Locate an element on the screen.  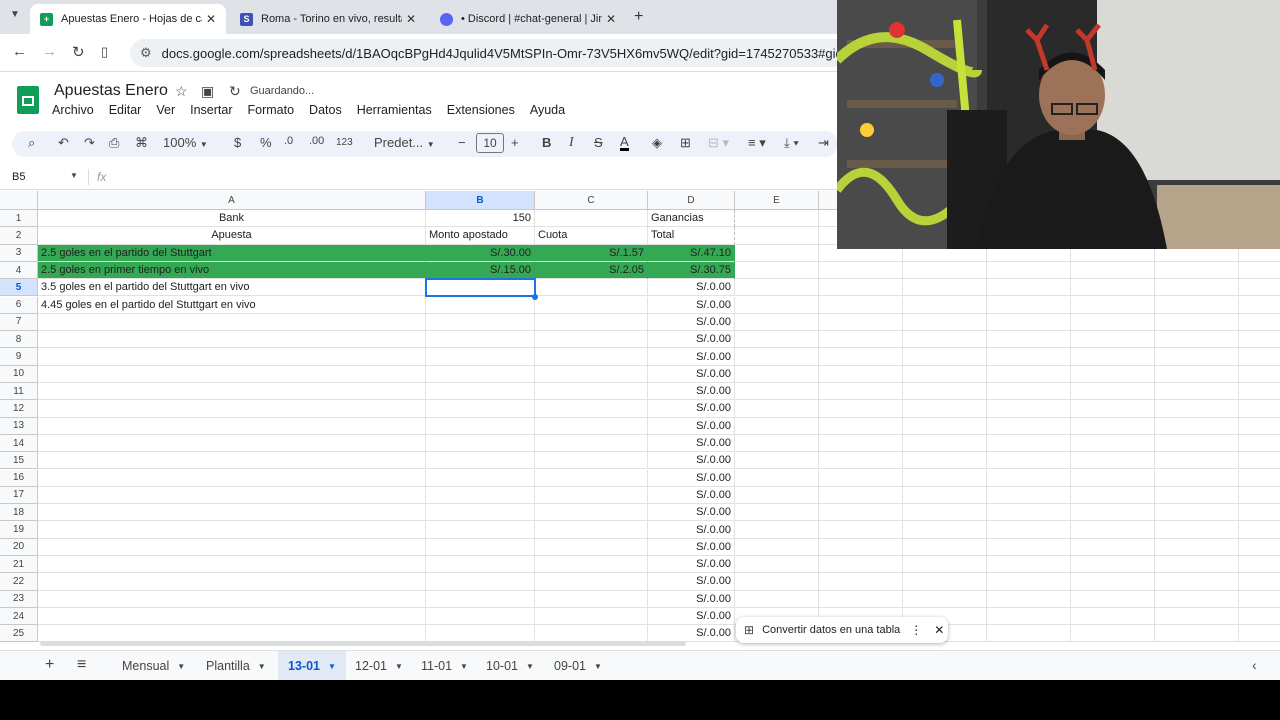
row-header: 24 is located at coordinates (19, 616).